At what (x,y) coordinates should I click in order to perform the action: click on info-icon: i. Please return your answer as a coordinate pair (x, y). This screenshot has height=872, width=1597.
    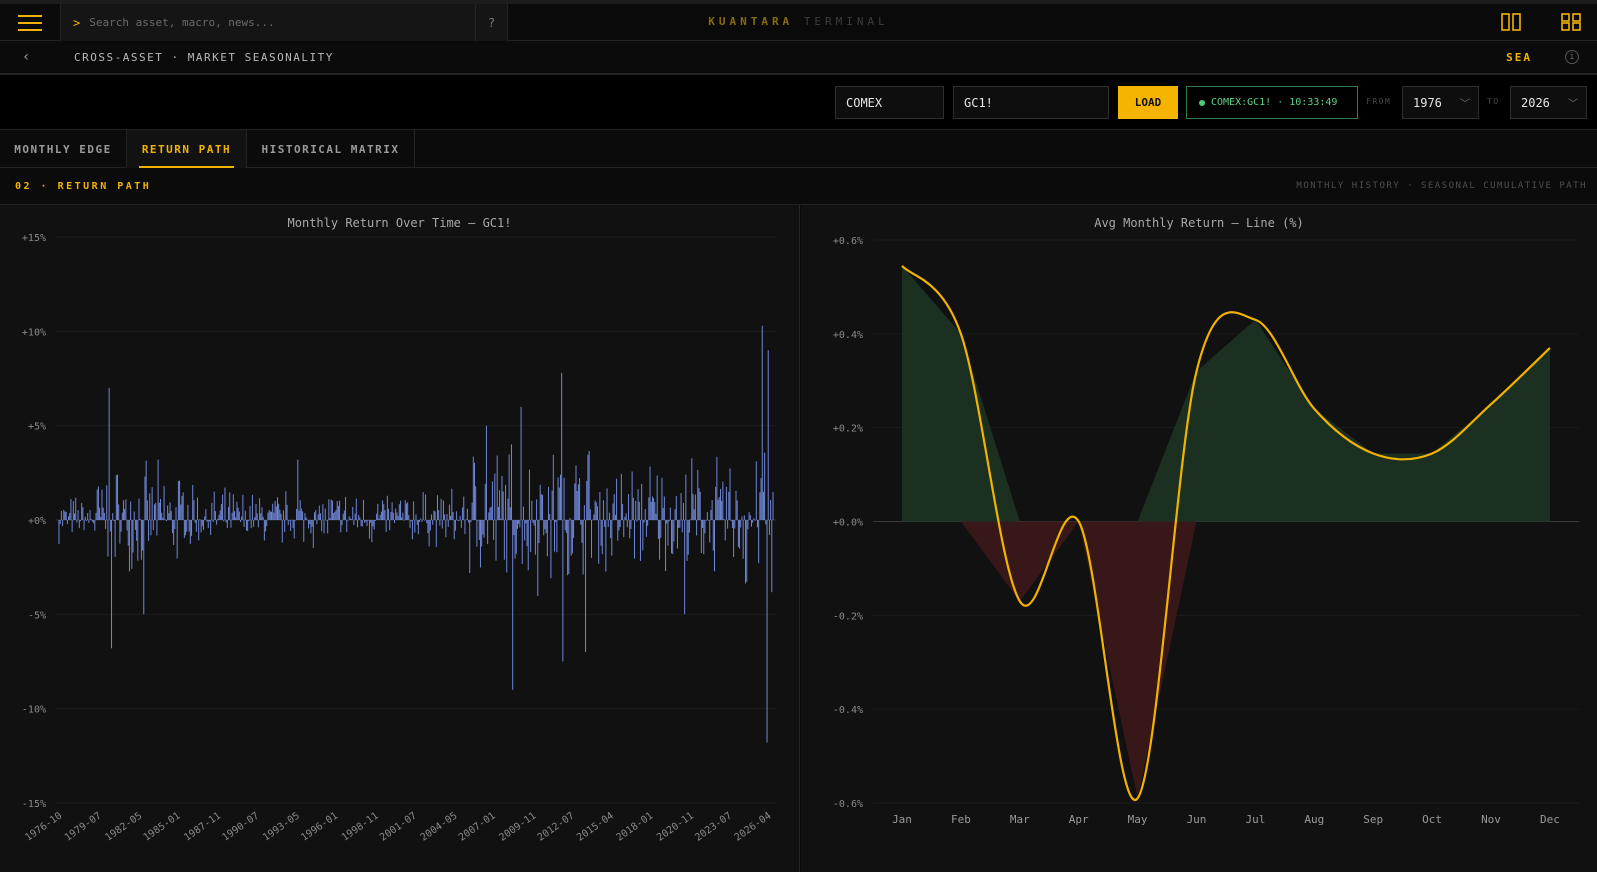
    Looking at the image, I should click on (1572, 57).